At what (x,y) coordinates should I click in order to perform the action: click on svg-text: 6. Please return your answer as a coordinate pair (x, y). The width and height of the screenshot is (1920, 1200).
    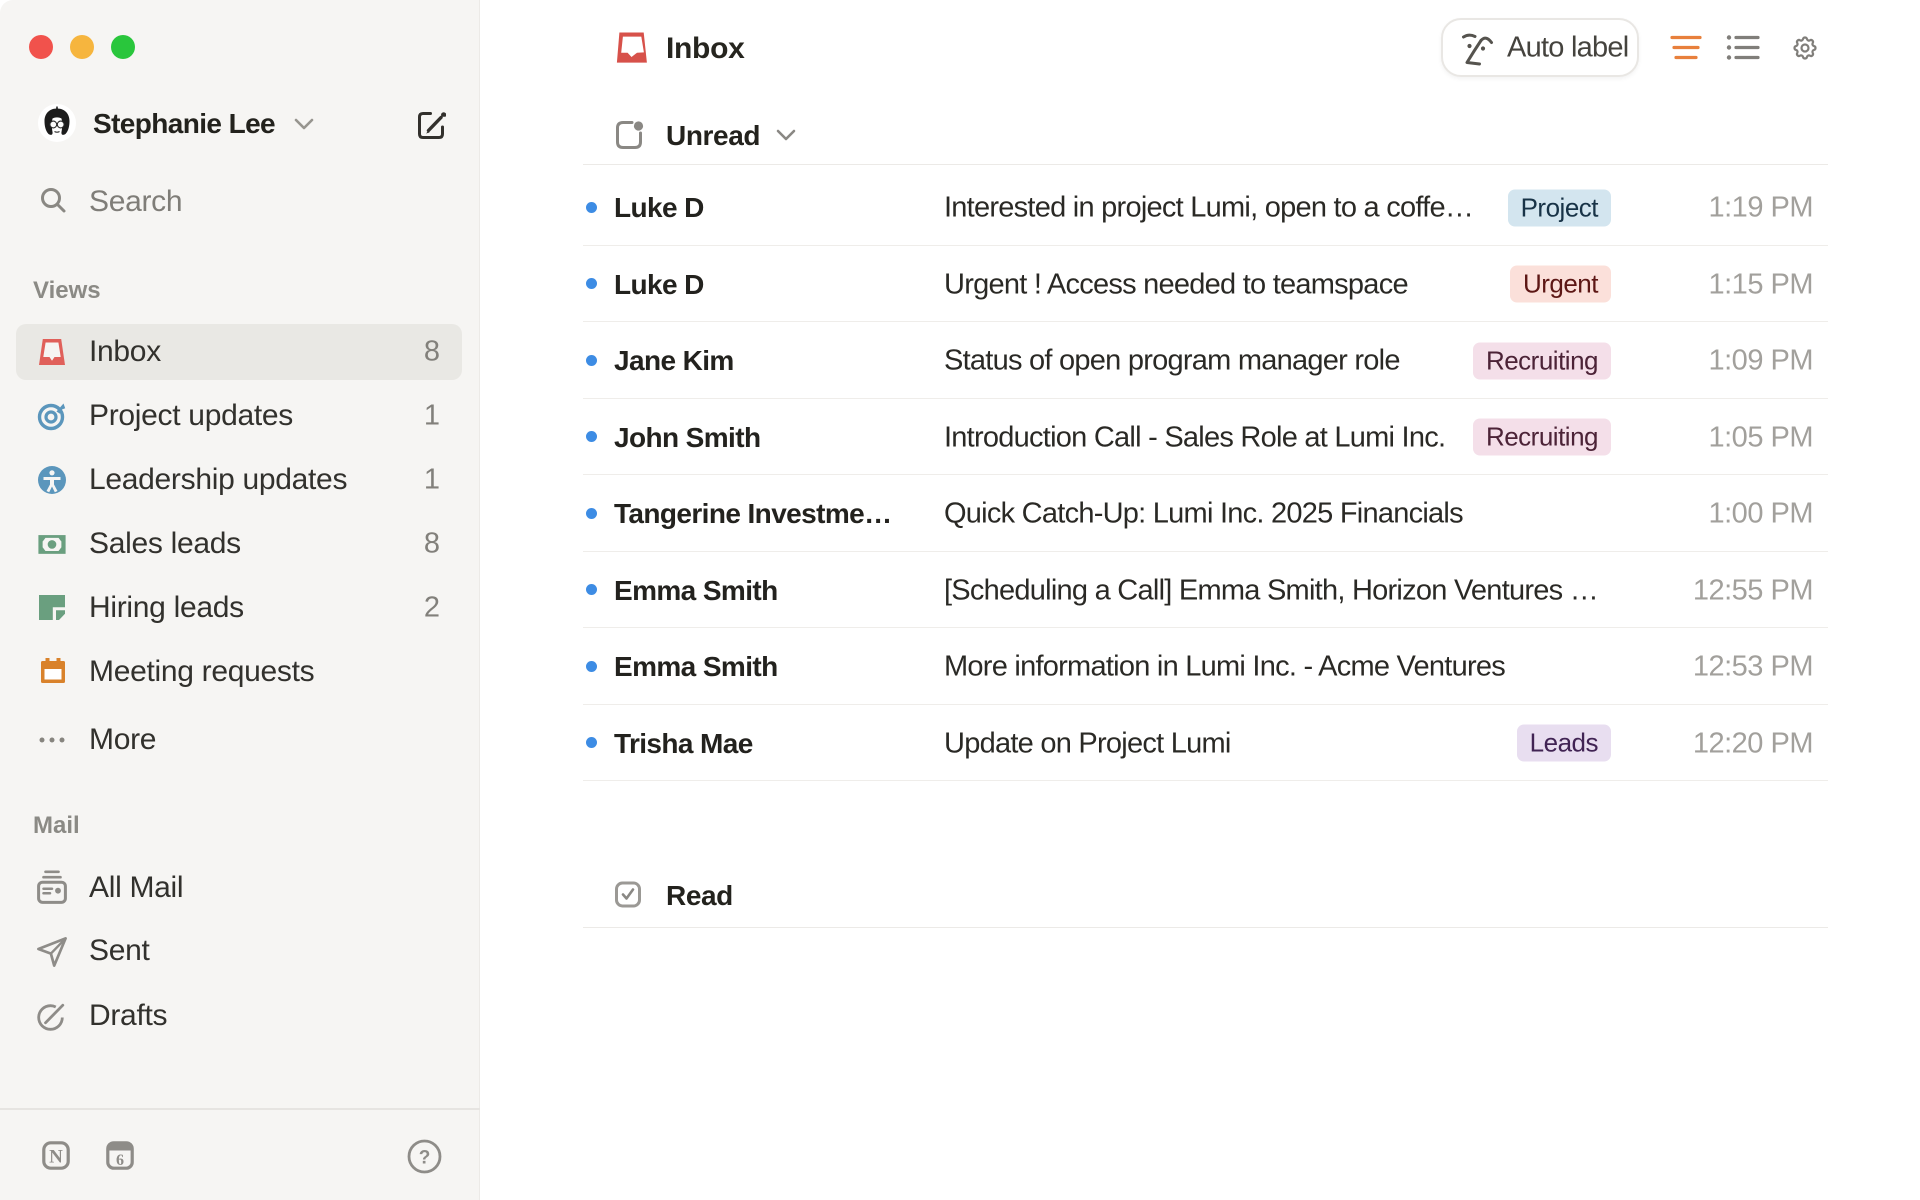
    Looking at the image, I should click on (120, 1160).